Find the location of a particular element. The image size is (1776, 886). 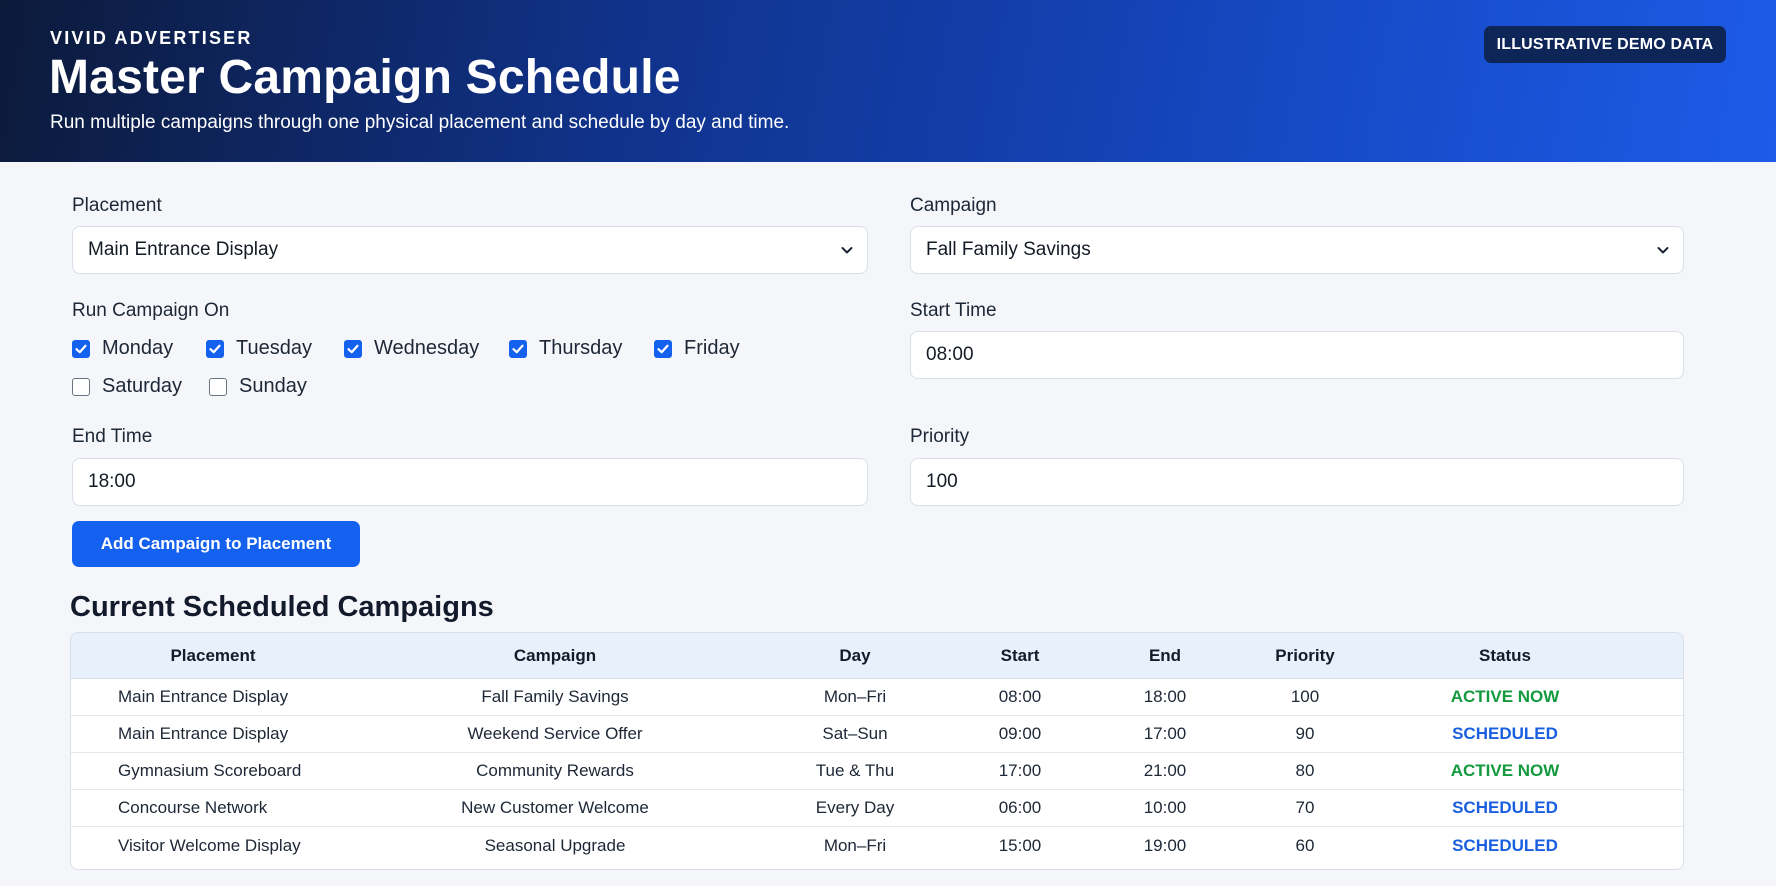

cell-priority: 60 is located at coordinates (1305, 845).